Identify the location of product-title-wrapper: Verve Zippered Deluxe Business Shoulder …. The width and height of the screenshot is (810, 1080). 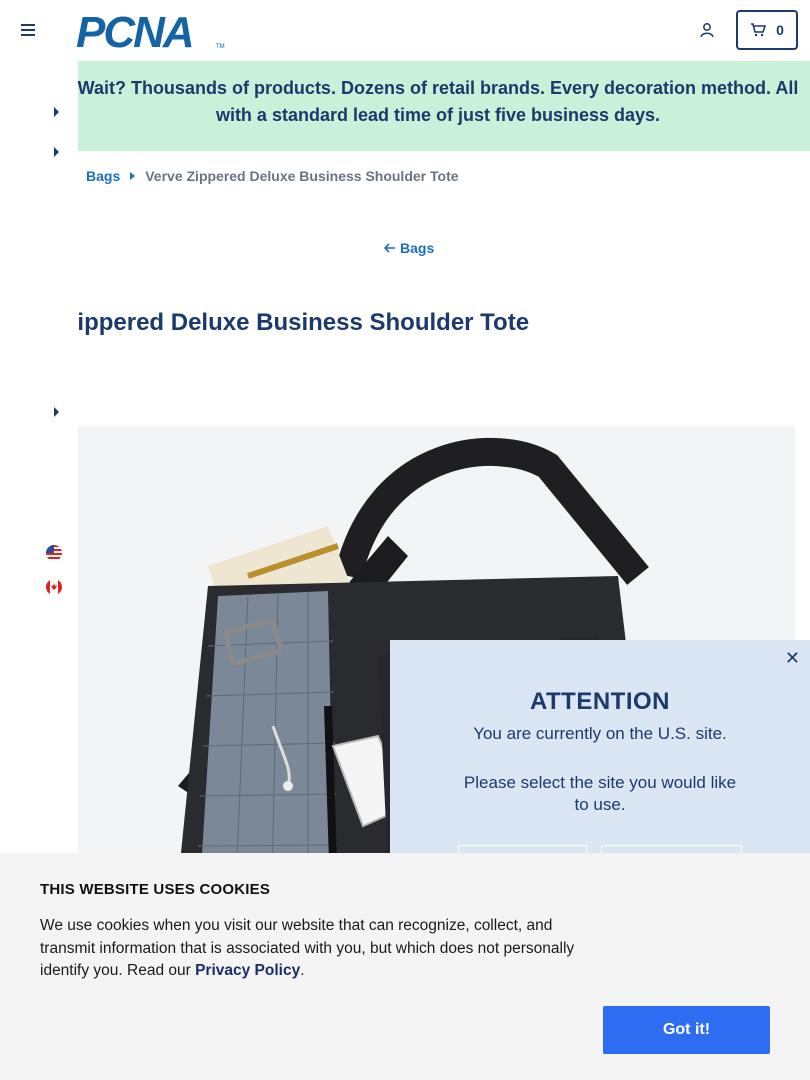
(428, 325).